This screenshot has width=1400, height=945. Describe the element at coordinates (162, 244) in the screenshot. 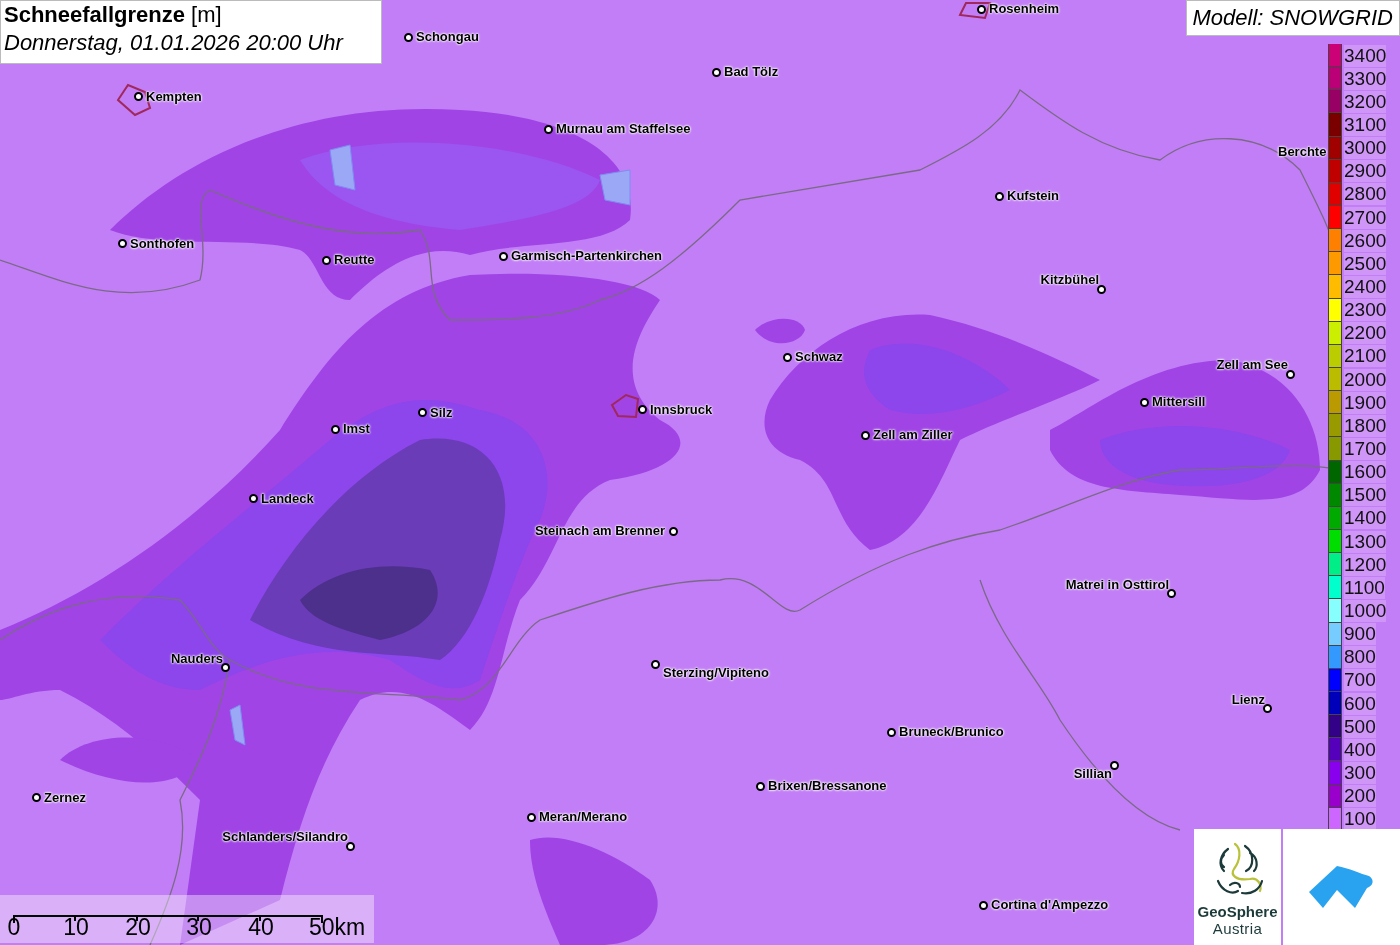

I see `city-label: Sonthofen` at that location.